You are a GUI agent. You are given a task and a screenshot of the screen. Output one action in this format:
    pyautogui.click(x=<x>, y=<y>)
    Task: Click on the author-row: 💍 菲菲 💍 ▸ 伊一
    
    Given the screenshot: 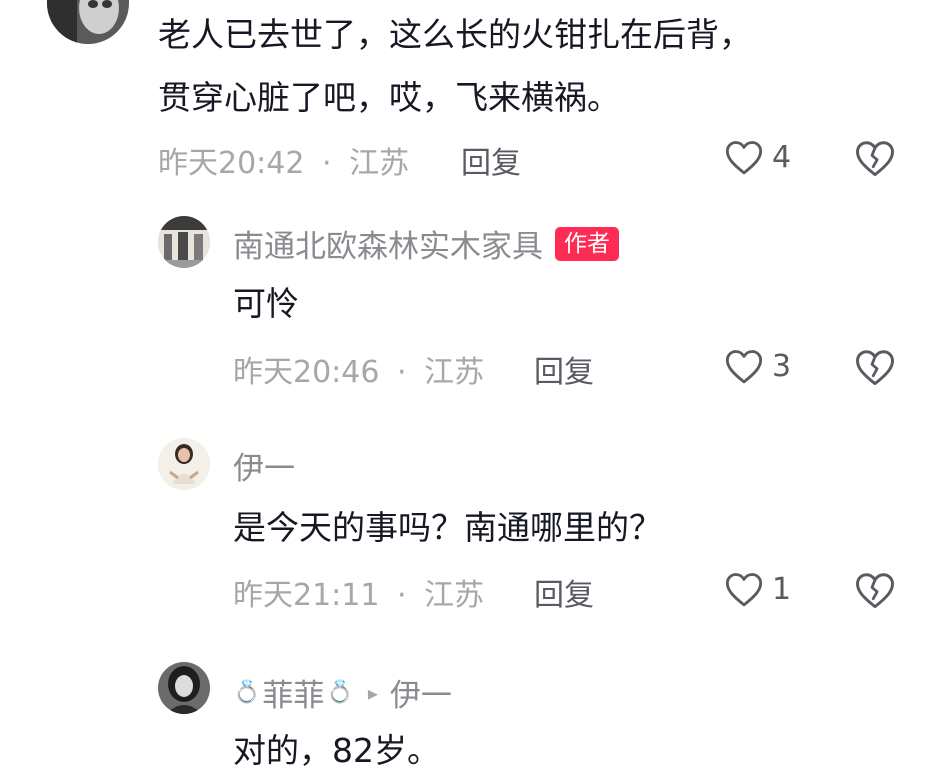 What is the action you would take?
    pyautogui.click(x=342, y=692)
    